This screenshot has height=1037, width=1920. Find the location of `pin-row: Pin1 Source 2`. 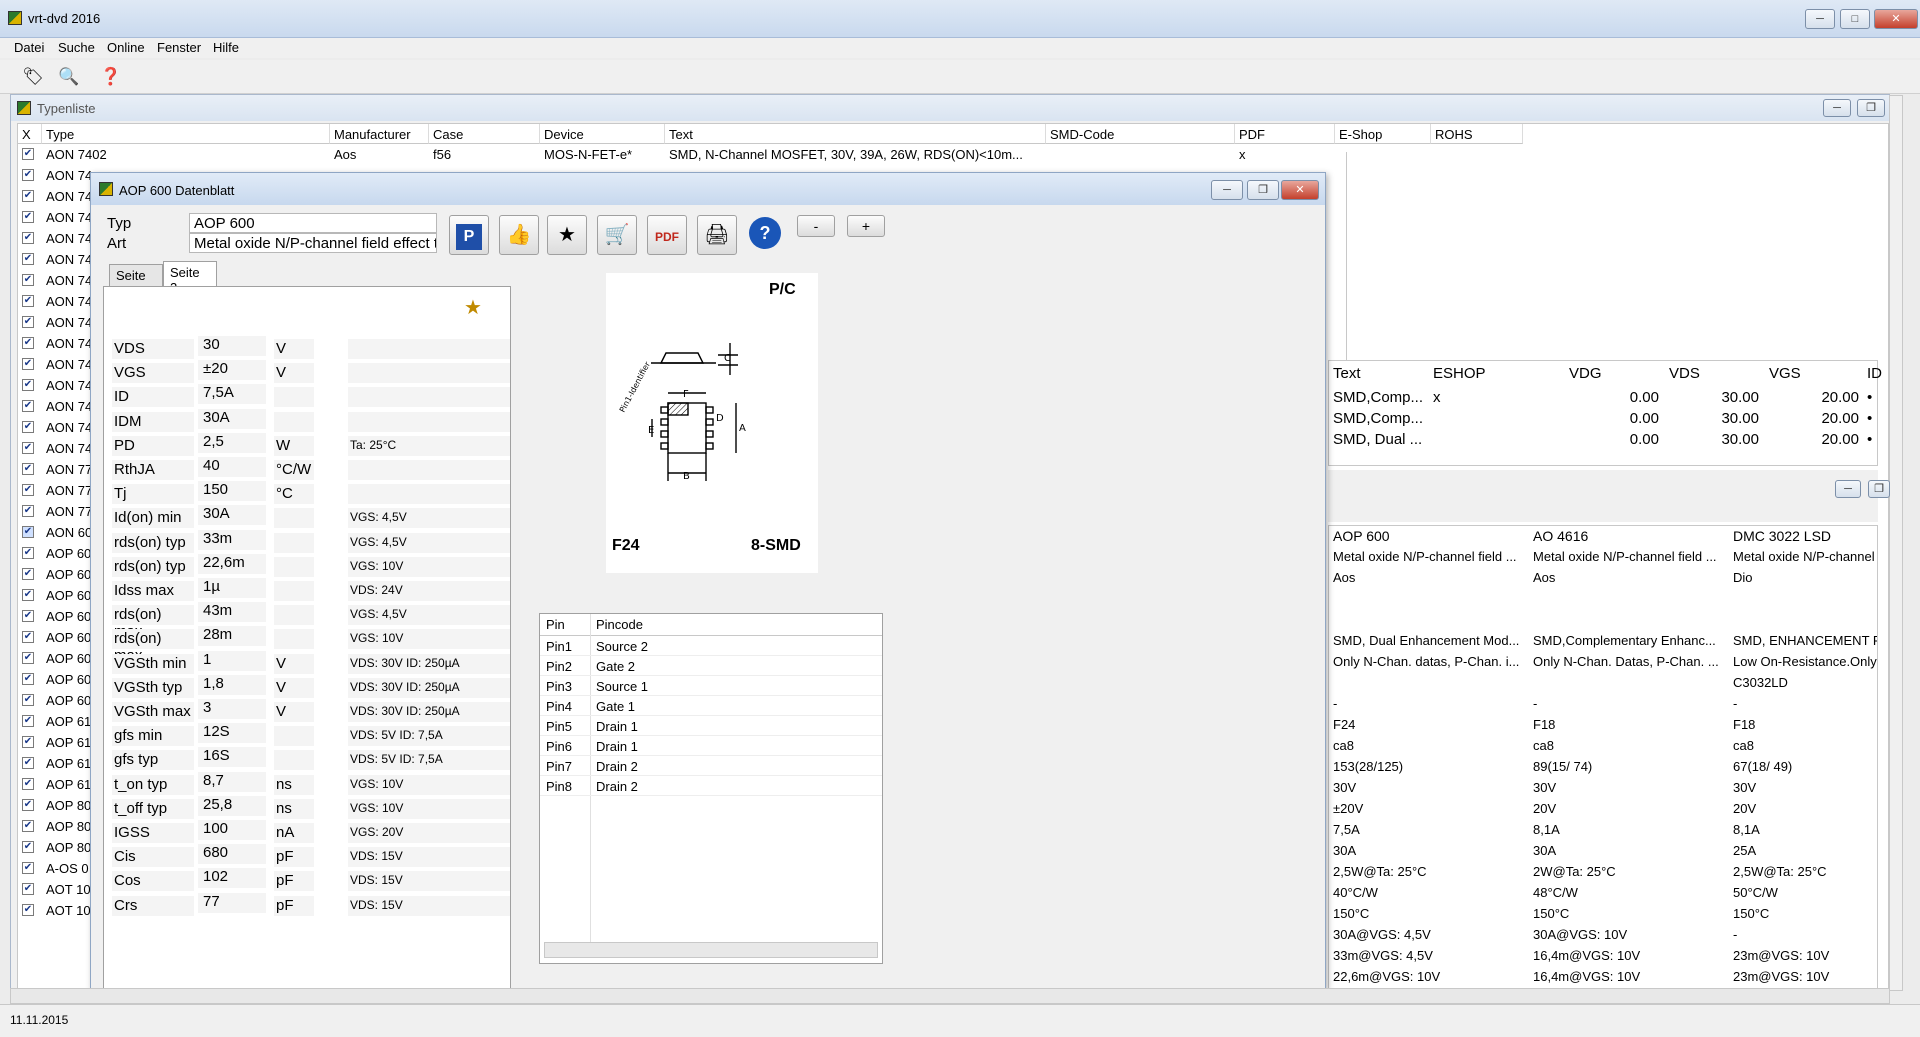

pin-row: Pin1 Source 2 is located at coordinates (711, 646).